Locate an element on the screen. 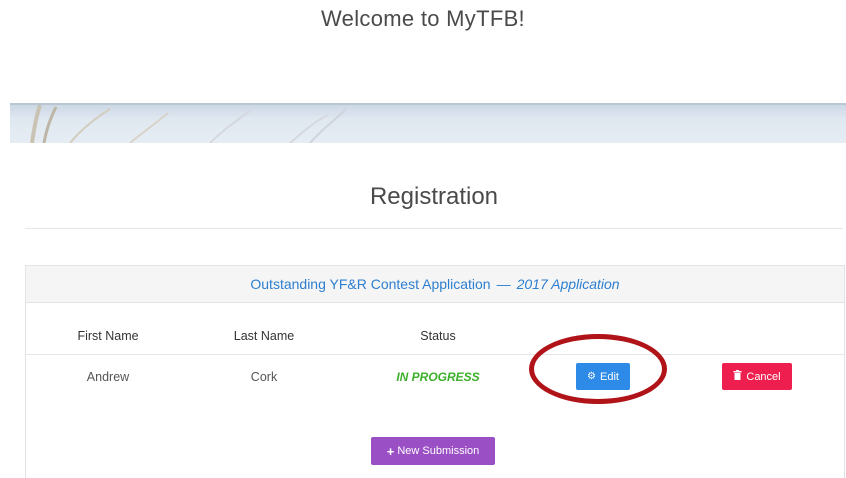 This screenshot has width=846, height=478. status-badge: IN PROGRESS is located at coordinates (438, 377).